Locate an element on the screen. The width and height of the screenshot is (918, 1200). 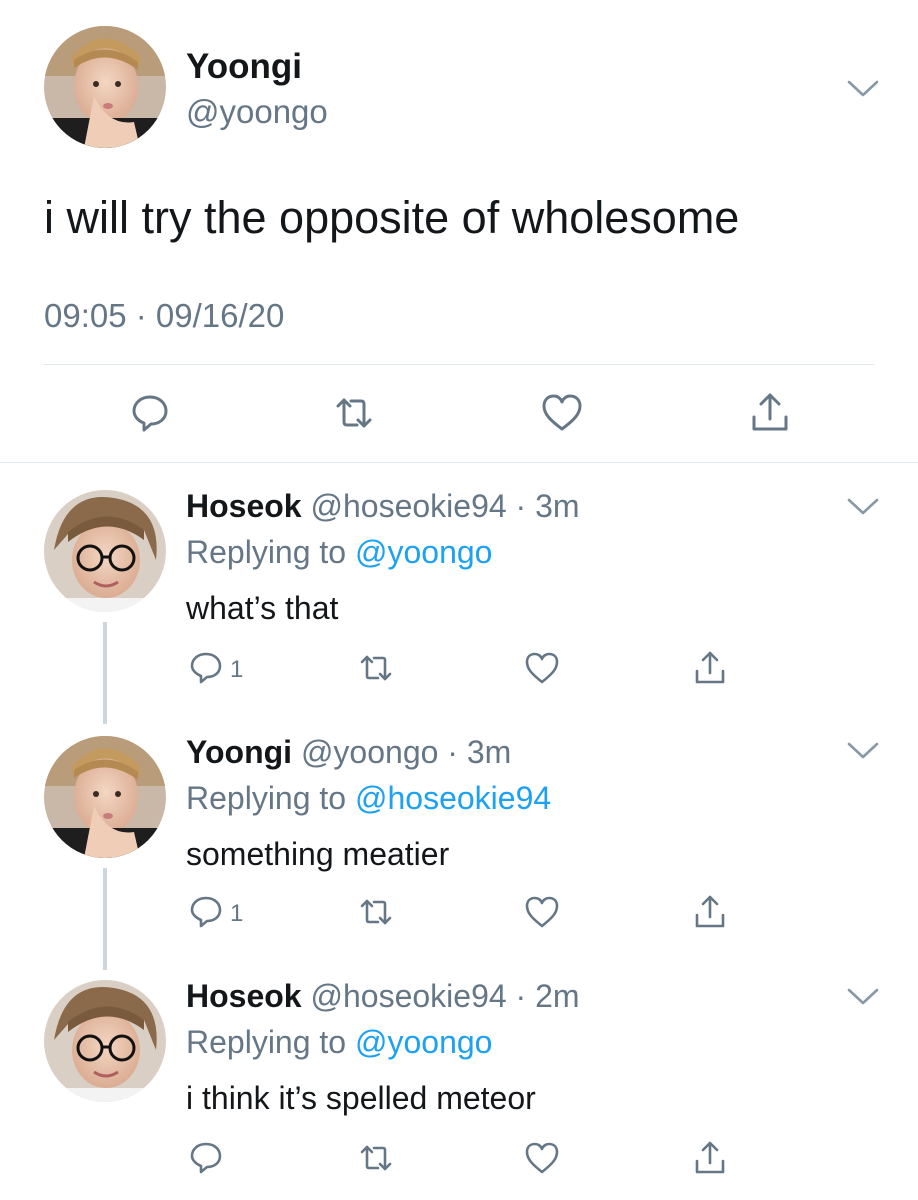
reply-header: Yoongi @yoongo · 3m is located at coordinates (348, 752).